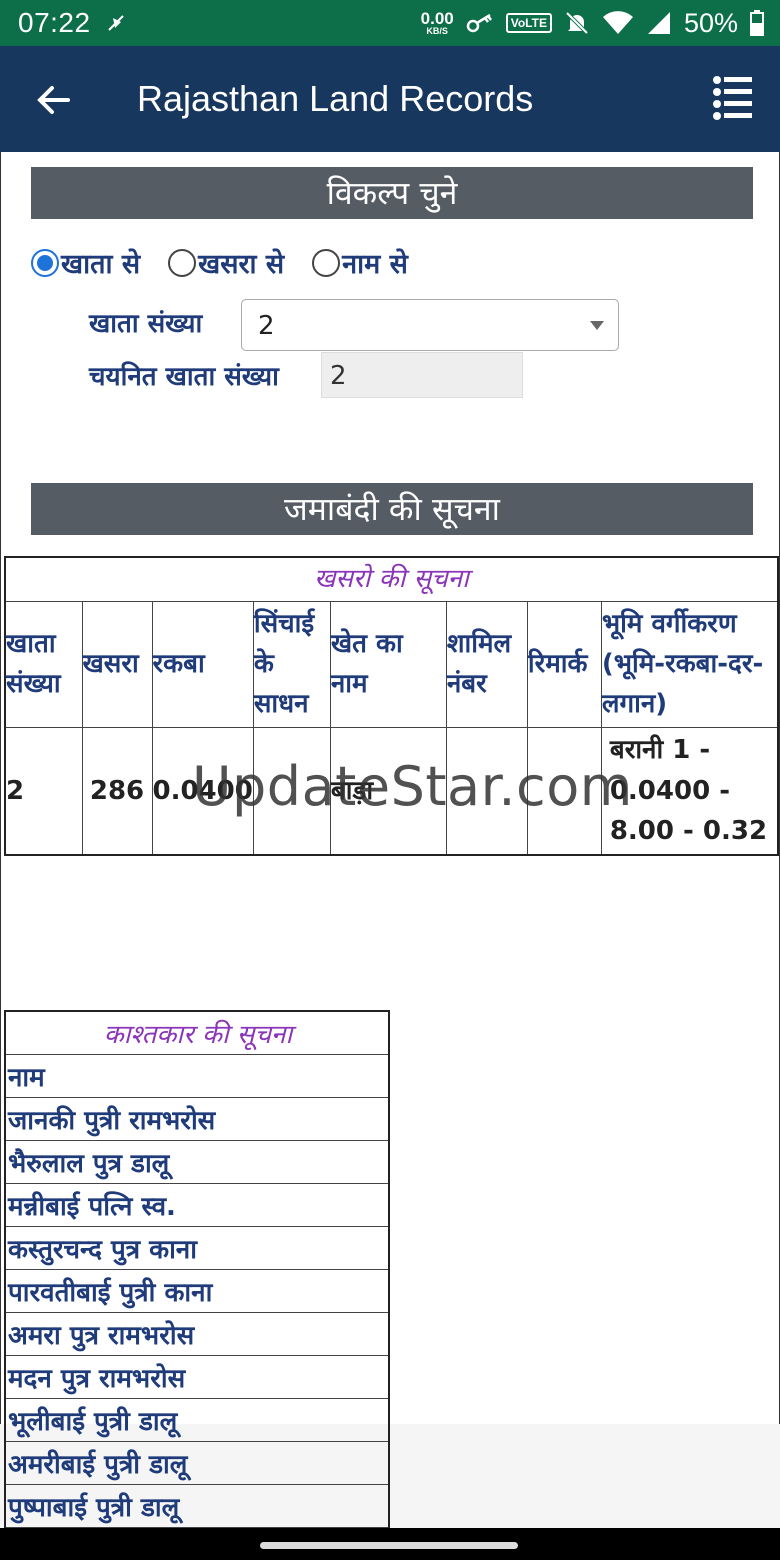 Image resolution: width=780 pixels, height=1560 pixels. I want to click on table-row: भैरुलाल पुत्र डालू, so click(197, 1161).